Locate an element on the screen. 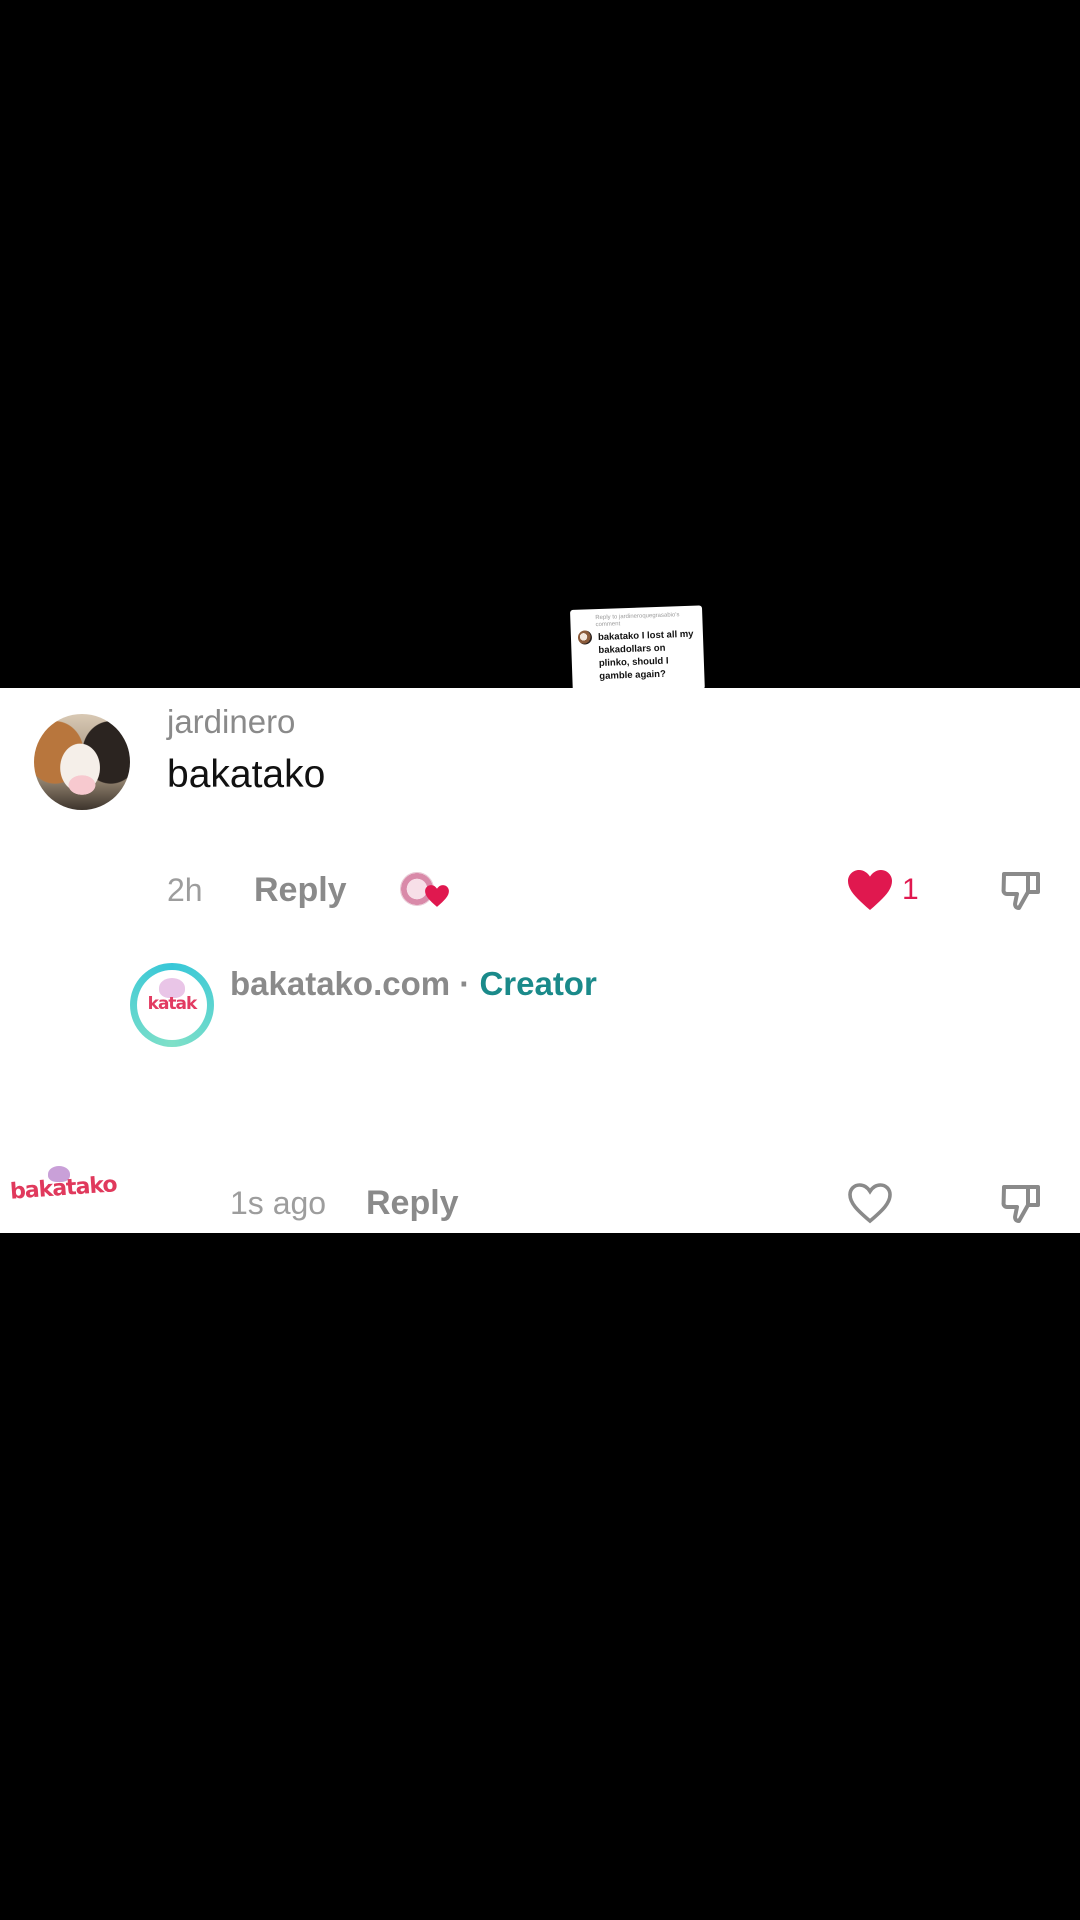 This screenshot has height=1920, width=1080. liked-by-creator-badge is located at coordinates (425, 890).